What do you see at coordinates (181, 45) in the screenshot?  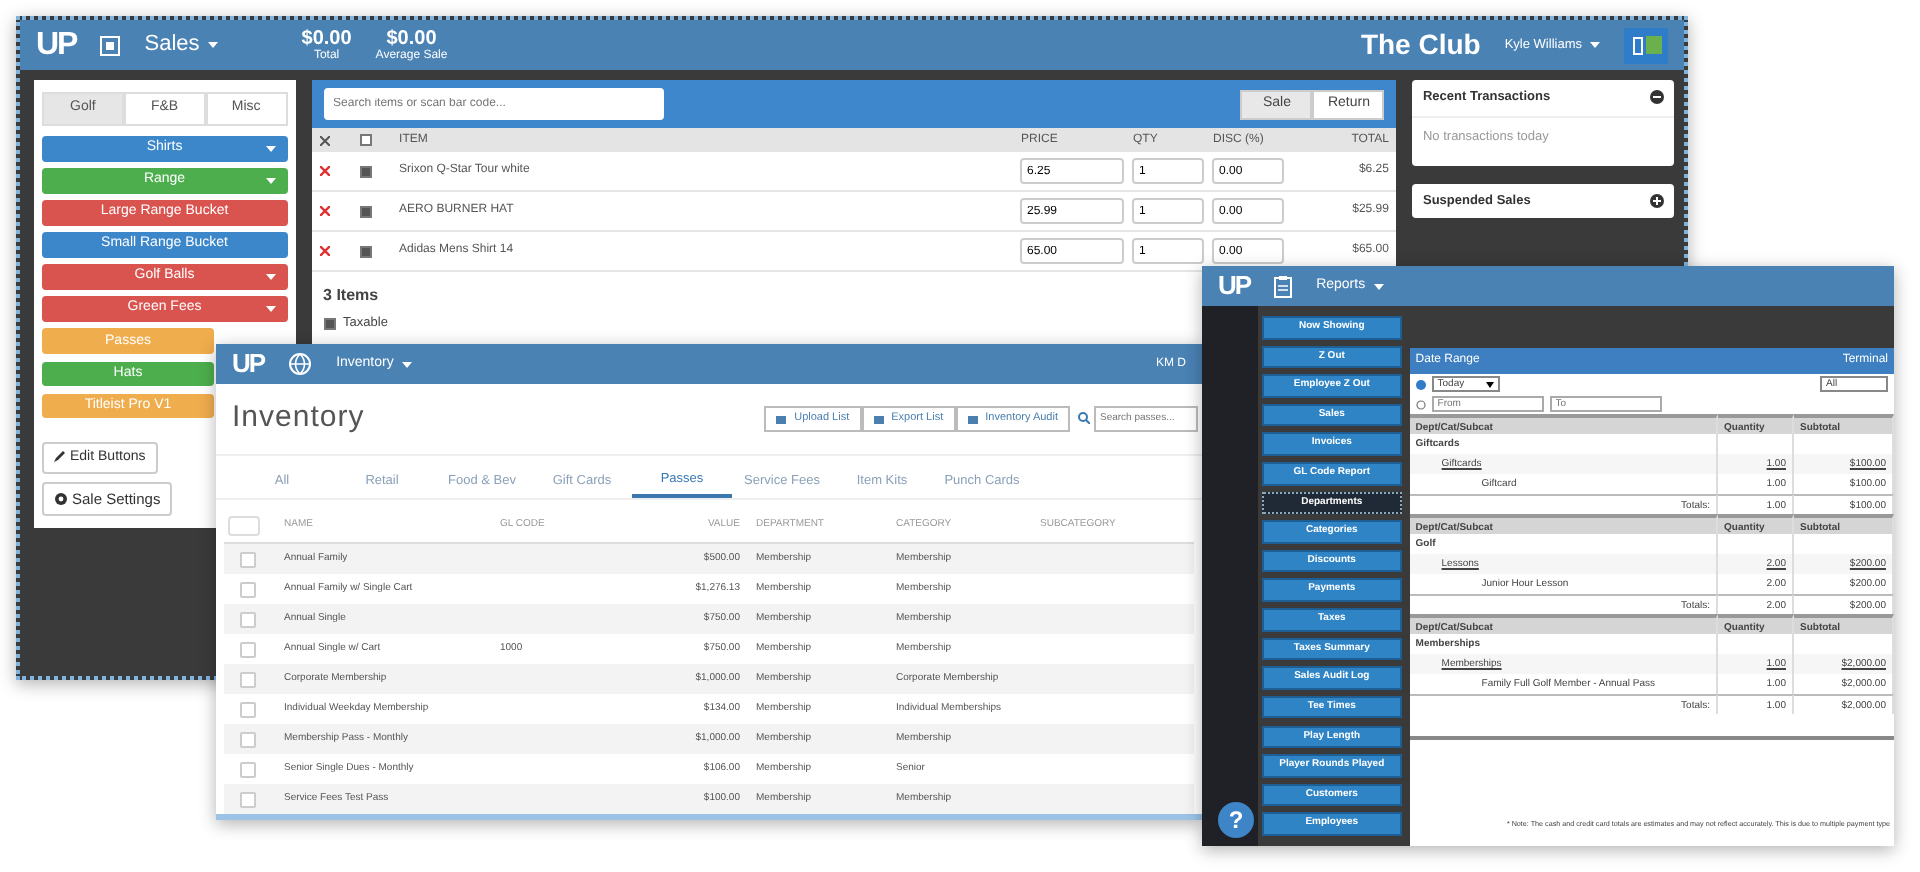 I see `sales-menu: Sales` at bounding box center [181, 45].